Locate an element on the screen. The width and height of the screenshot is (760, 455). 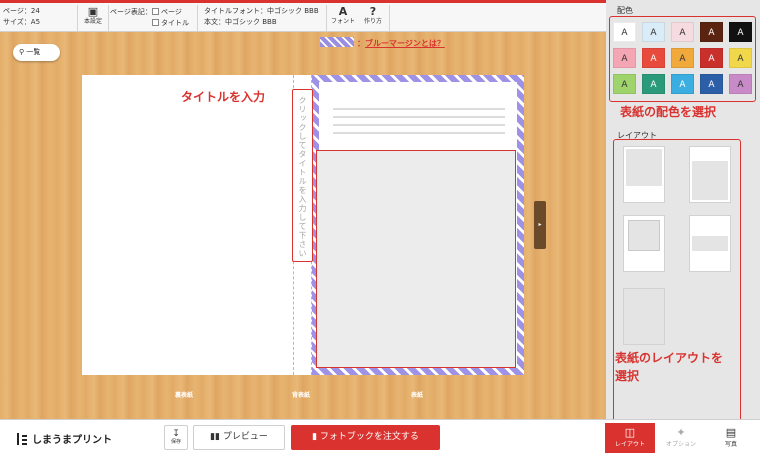
font-button-label: フォント is located at coordinates (342, 21).